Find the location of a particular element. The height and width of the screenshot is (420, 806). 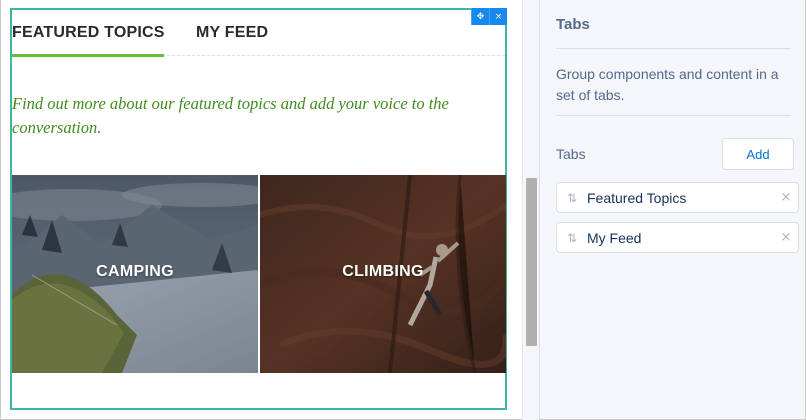

add-tab-button: Add is located at coordinates (758, 154).